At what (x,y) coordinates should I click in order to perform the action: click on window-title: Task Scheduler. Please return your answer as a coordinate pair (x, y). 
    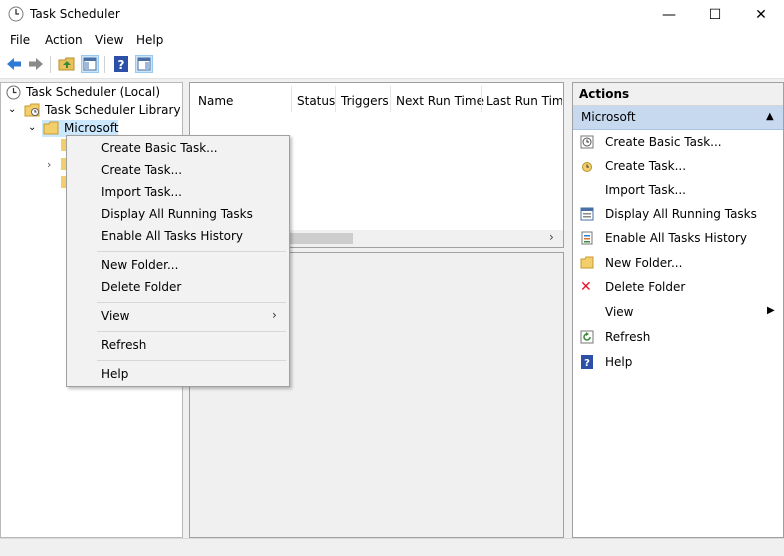
    Looking at the image, I should click on (75, 14).